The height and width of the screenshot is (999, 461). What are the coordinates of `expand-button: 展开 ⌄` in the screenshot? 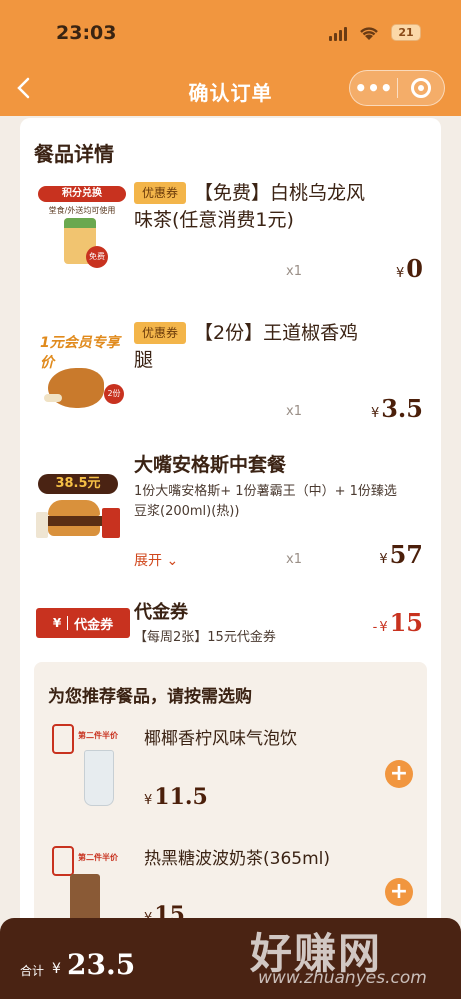 It's located at (156, 560).